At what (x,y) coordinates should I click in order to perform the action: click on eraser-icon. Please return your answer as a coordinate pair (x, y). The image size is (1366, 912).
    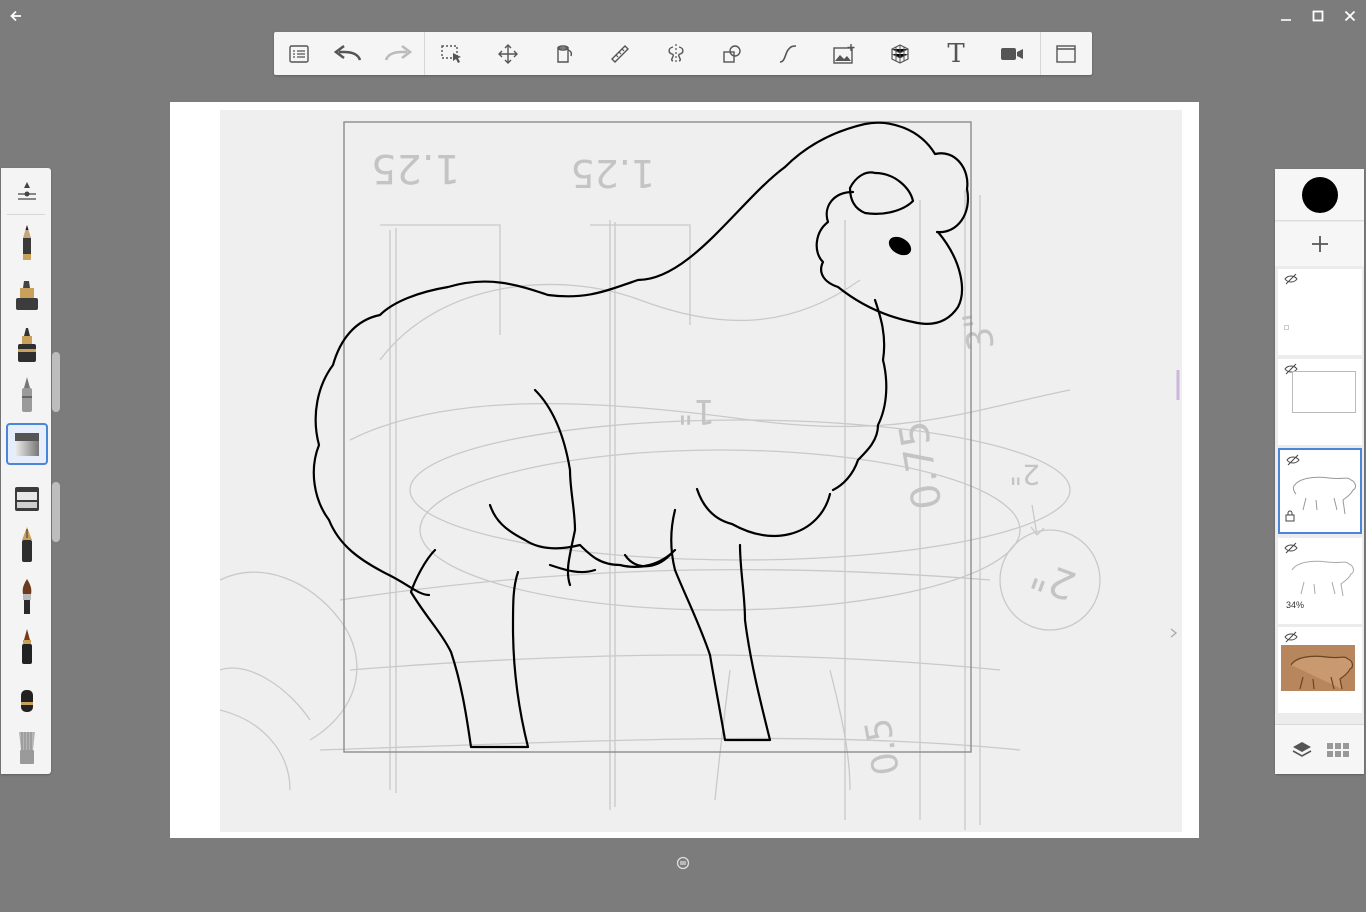
    Looking at the image, I should click on (27, 444).